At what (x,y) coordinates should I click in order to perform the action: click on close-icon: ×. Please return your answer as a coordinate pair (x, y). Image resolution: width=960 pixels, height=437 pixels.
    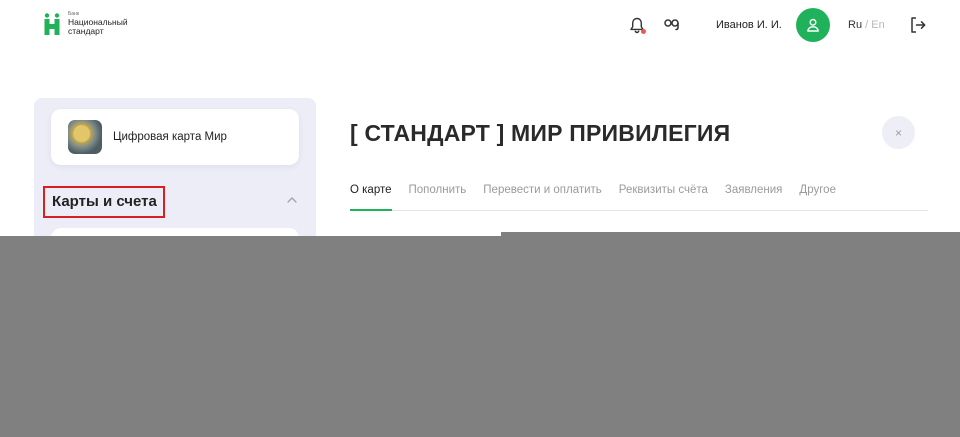
    Looking at the image, I should click on (898, 132).